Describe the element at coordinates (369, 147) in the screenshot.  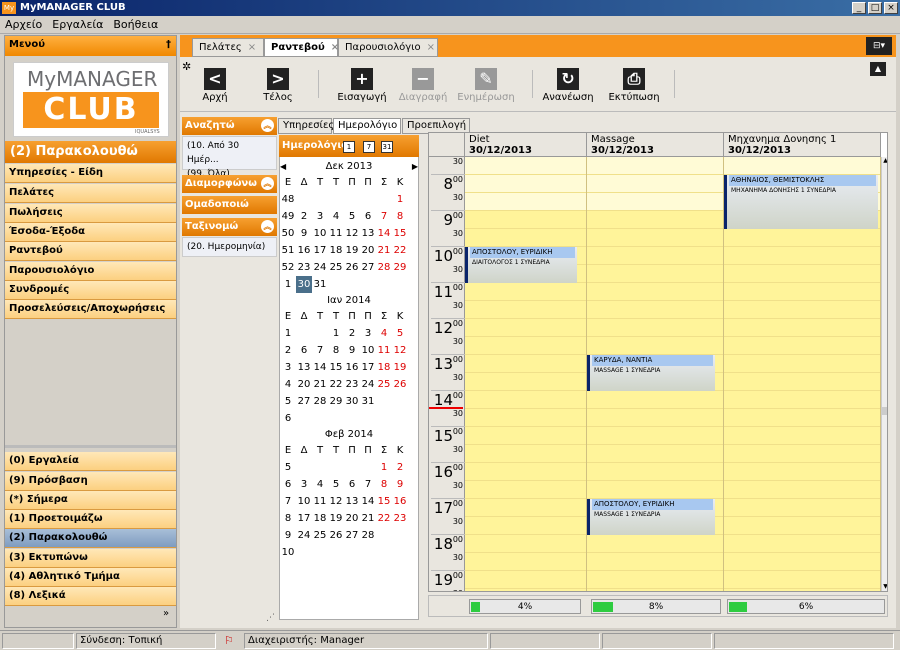
I see `week-view-icon: 7` at that location.